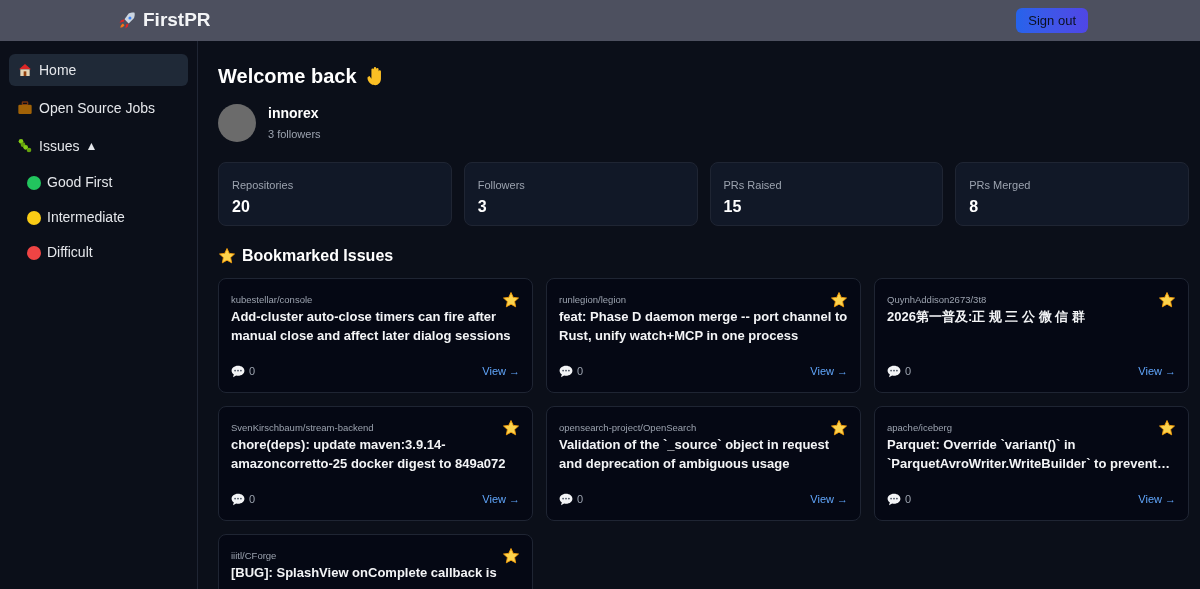 The image size is (1200, 589). What do you see at coordinates (294, 113) in the screenshot?
I see `username: innorex` at bounding box center [294, 113].